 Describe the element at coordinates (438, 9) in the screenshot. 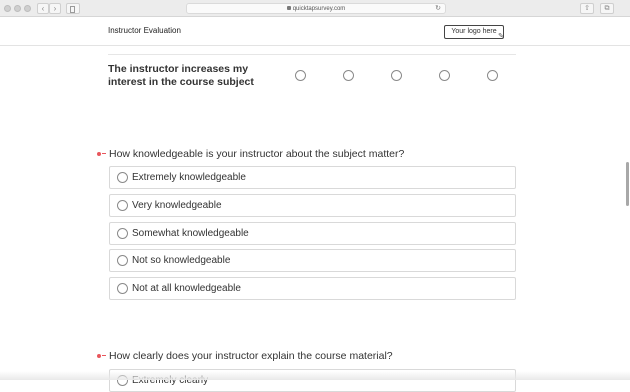

I see `reload-button: ↻` at that location.